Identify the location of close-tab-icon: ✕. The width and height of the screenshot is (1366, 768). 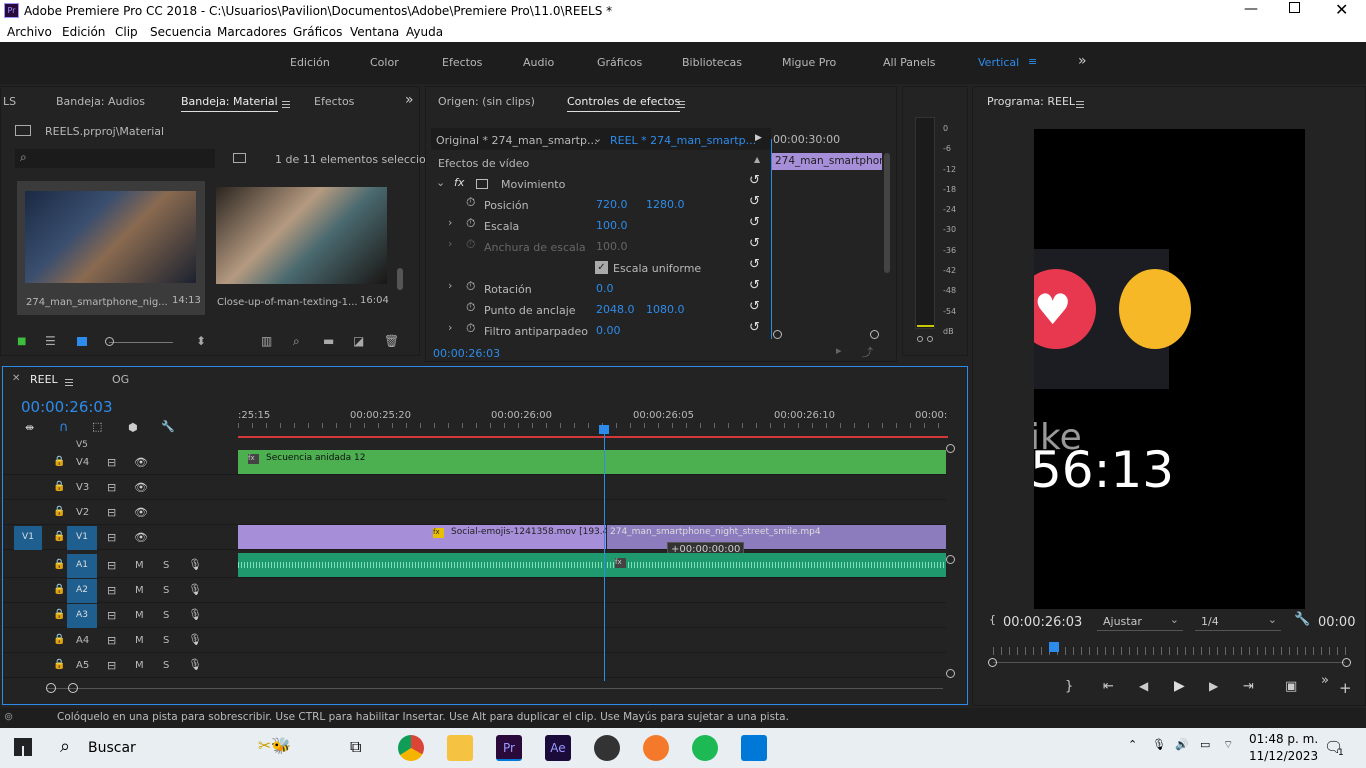
(16, 378).